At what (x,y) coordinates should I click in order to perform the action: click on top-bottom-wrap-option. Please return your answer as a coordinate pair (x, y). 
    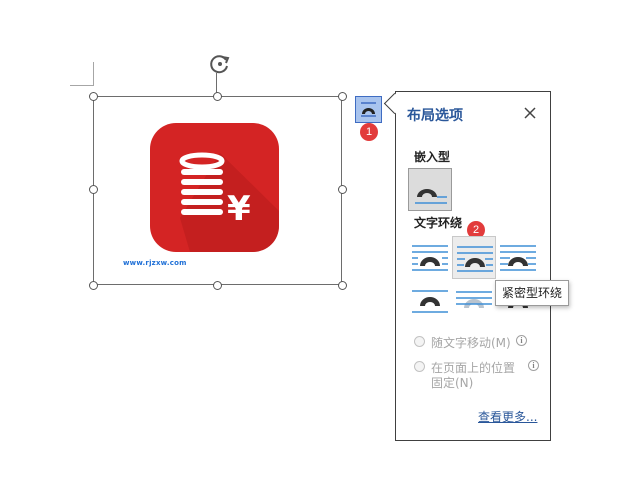
    Looking at the image, I should click on (430, 303).